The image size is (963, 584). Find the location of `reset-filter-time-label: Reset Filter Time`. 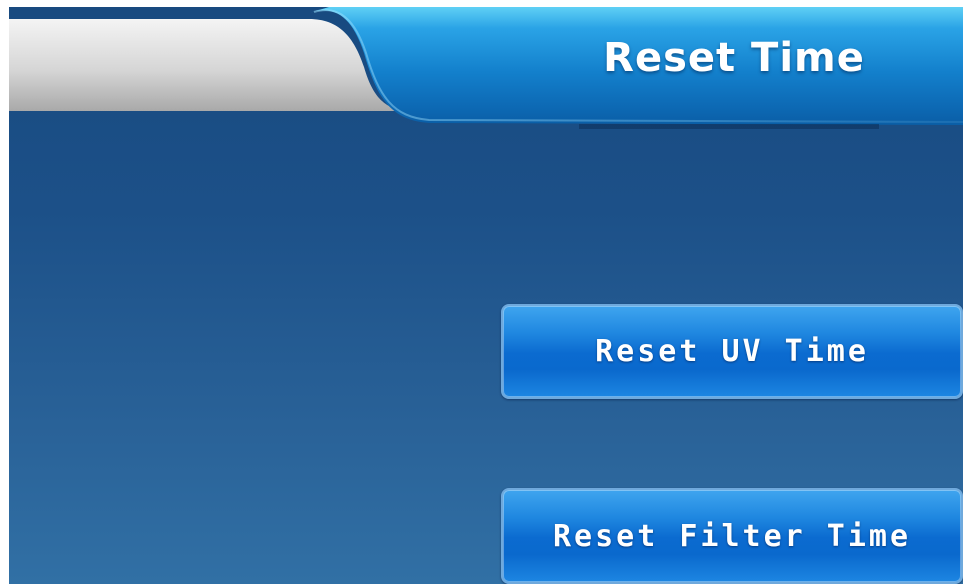

reset-filter-time-label: Reset Filter Time is located at coordinates (732, 536).